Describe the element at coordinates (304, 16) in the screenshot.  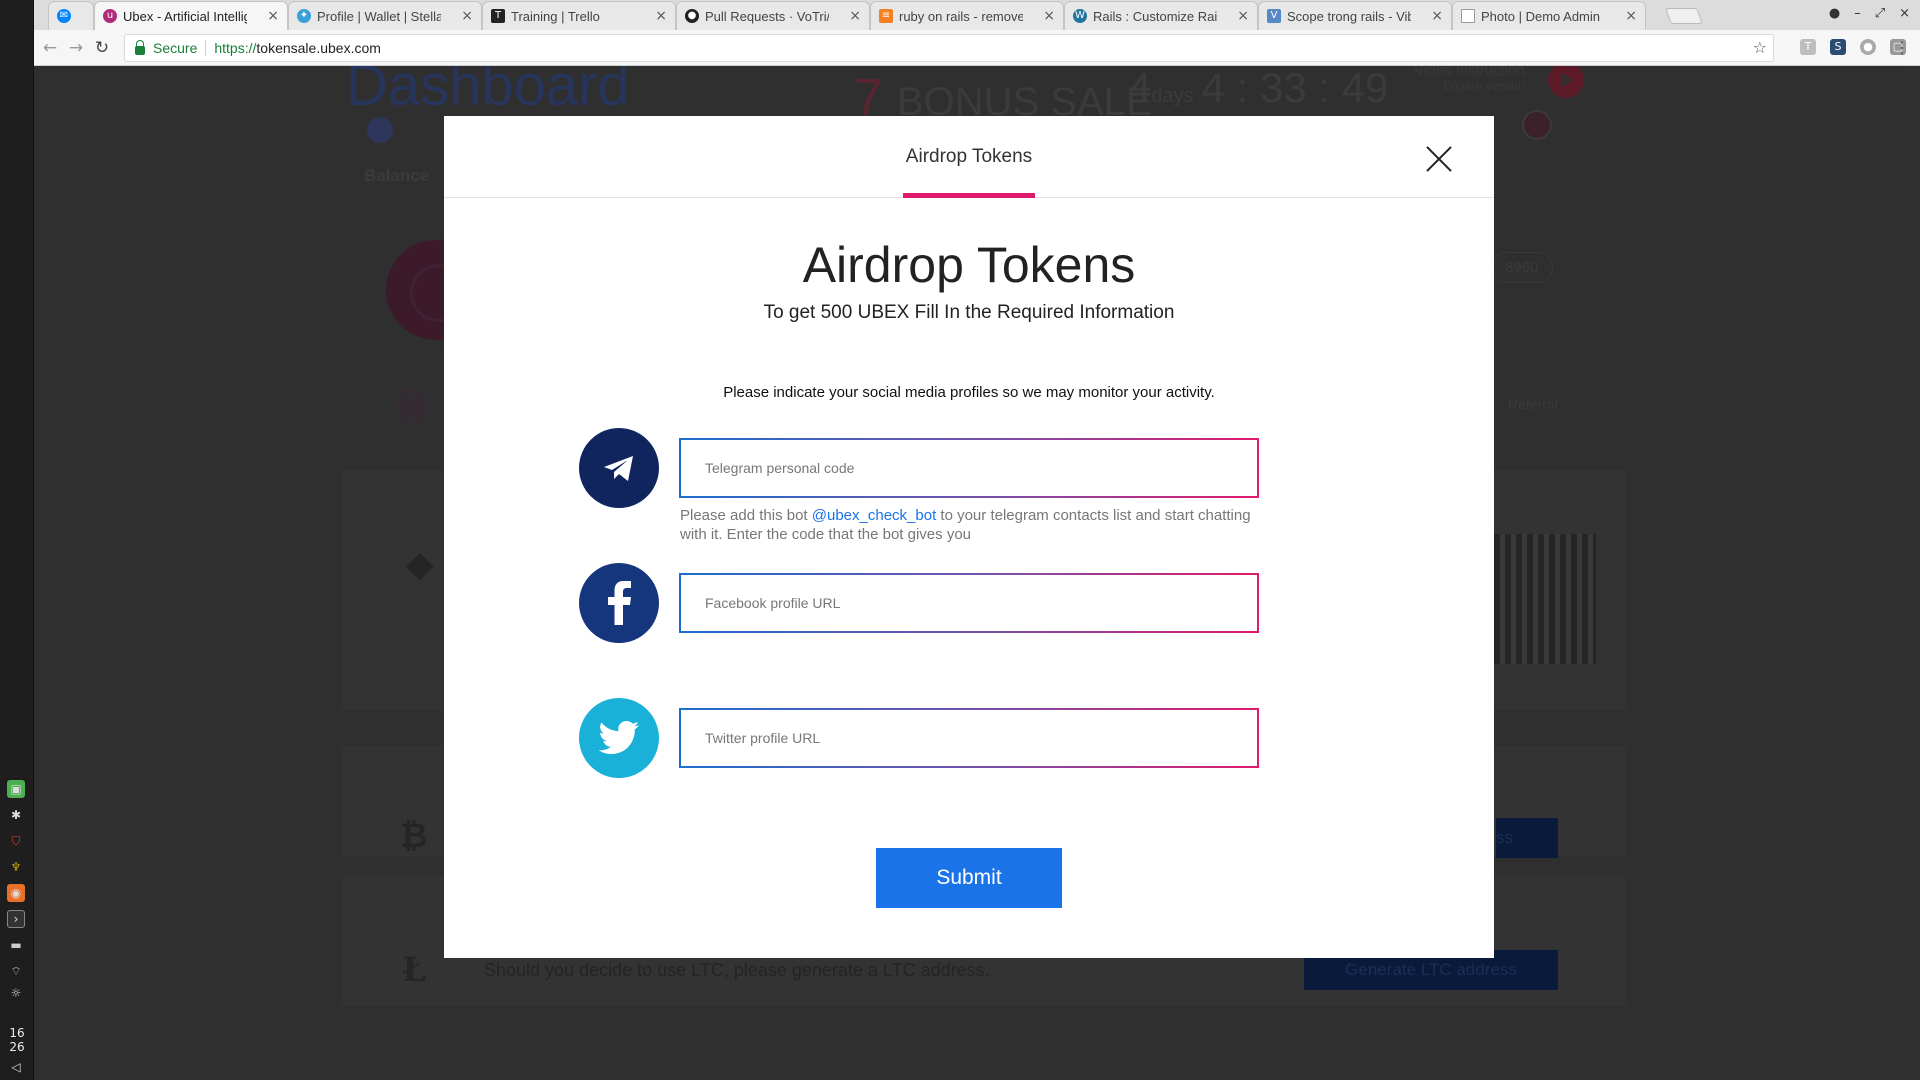
I see `stellar-icon: ✦` at that location.